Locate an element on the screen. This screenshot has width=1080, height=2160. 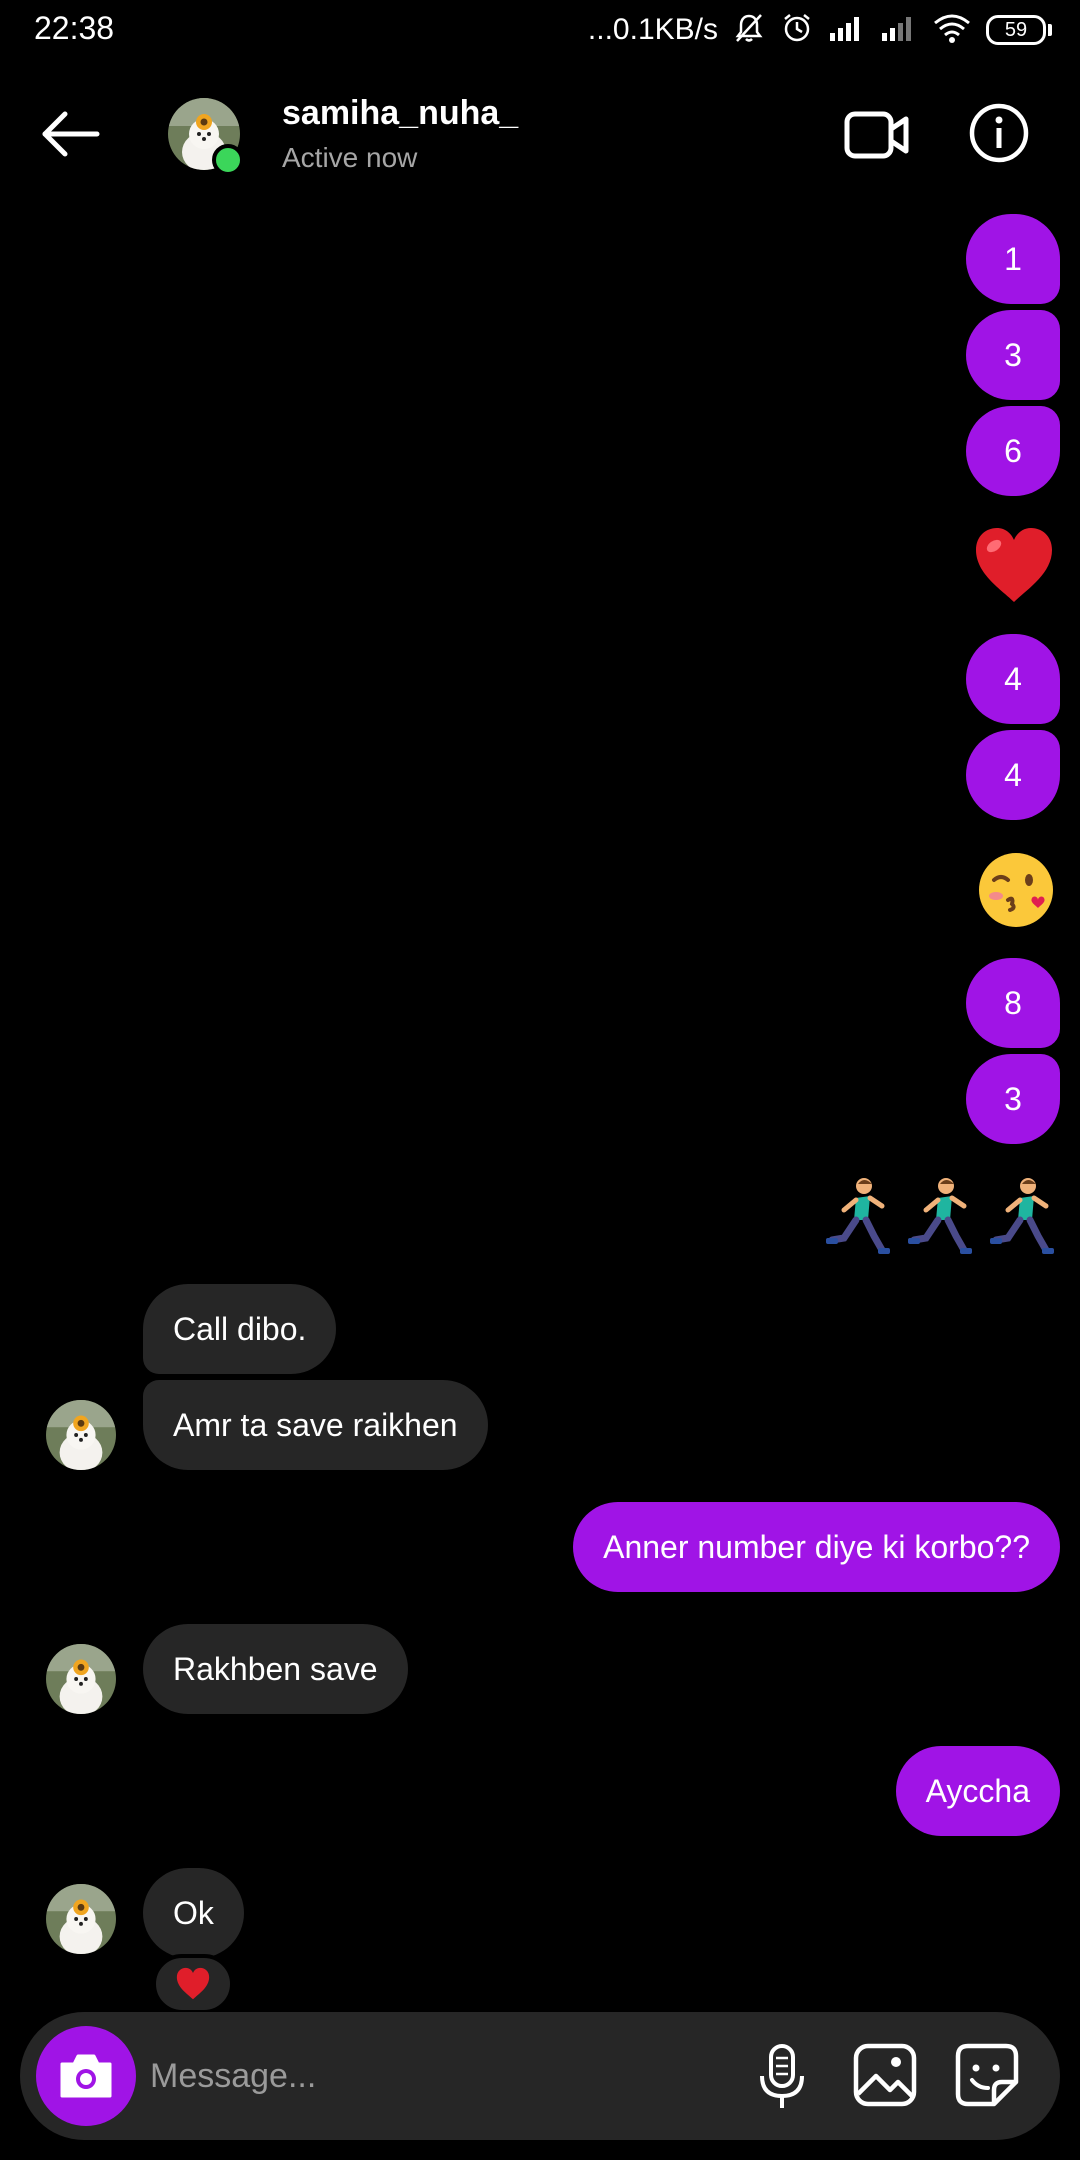
sticker-icon is located at coordinates (987, 2075).